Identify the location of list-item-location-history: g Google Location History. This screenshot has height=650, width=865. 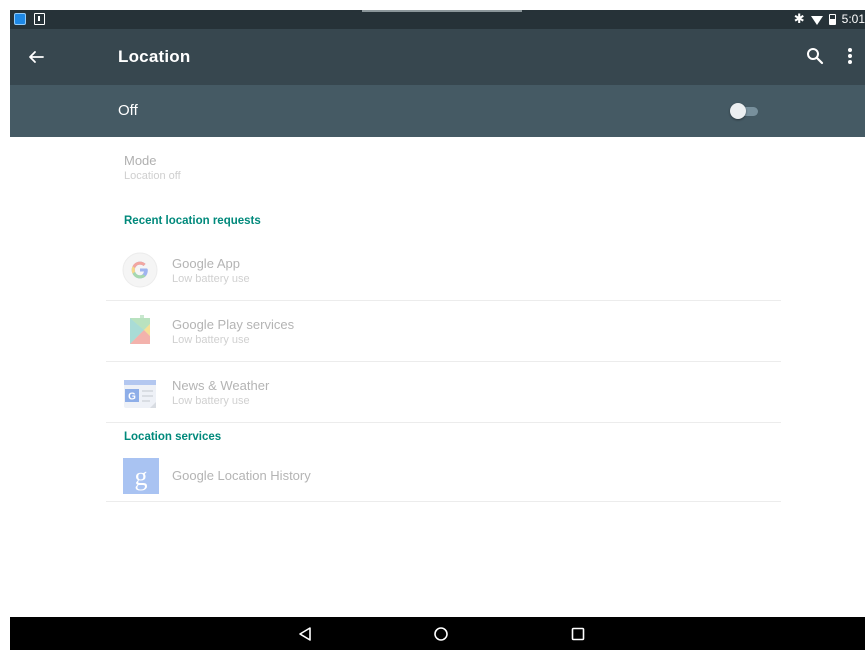
(443, 476).